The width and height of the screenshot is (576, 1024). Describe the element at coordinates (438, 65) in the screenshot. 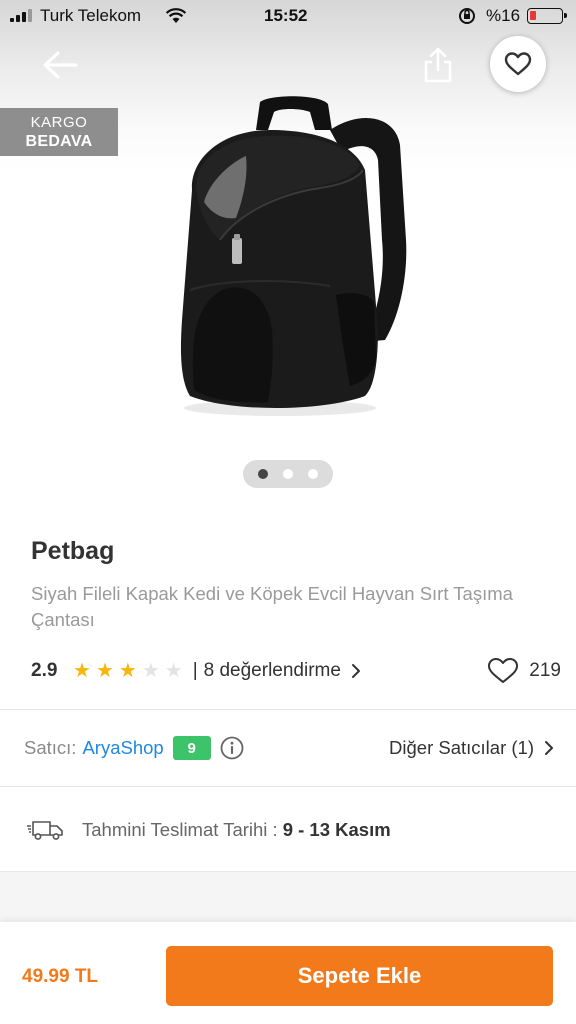

I see `share-icon` at that location.